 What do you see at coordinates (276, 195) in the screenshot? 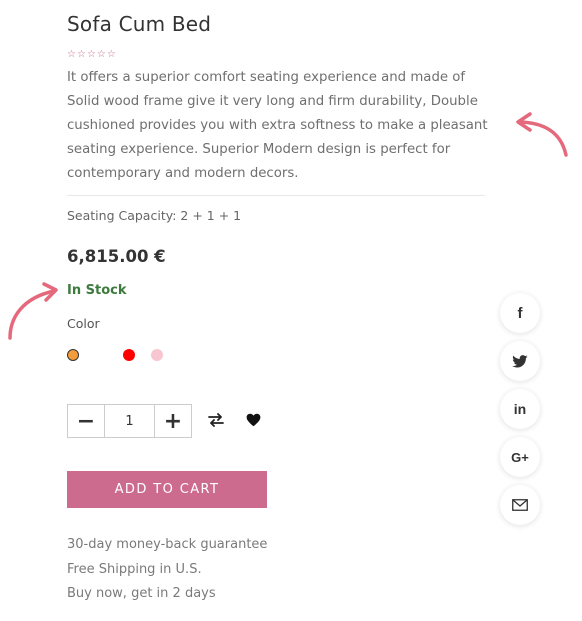
I see `divider` at bounding box center [276, 195].